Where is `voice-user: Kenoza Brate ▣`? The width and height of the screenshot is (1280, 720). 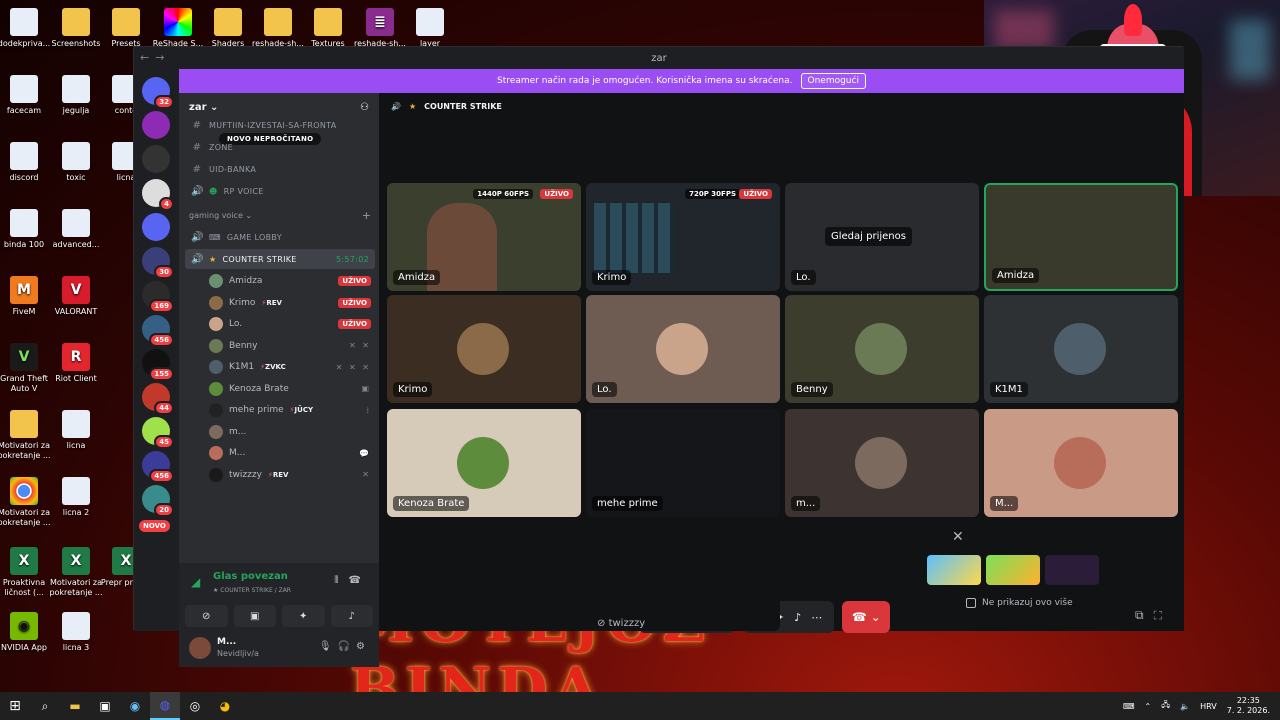
voice-user: Kenoza Brate ▣ is located at coordinates (290, 389).